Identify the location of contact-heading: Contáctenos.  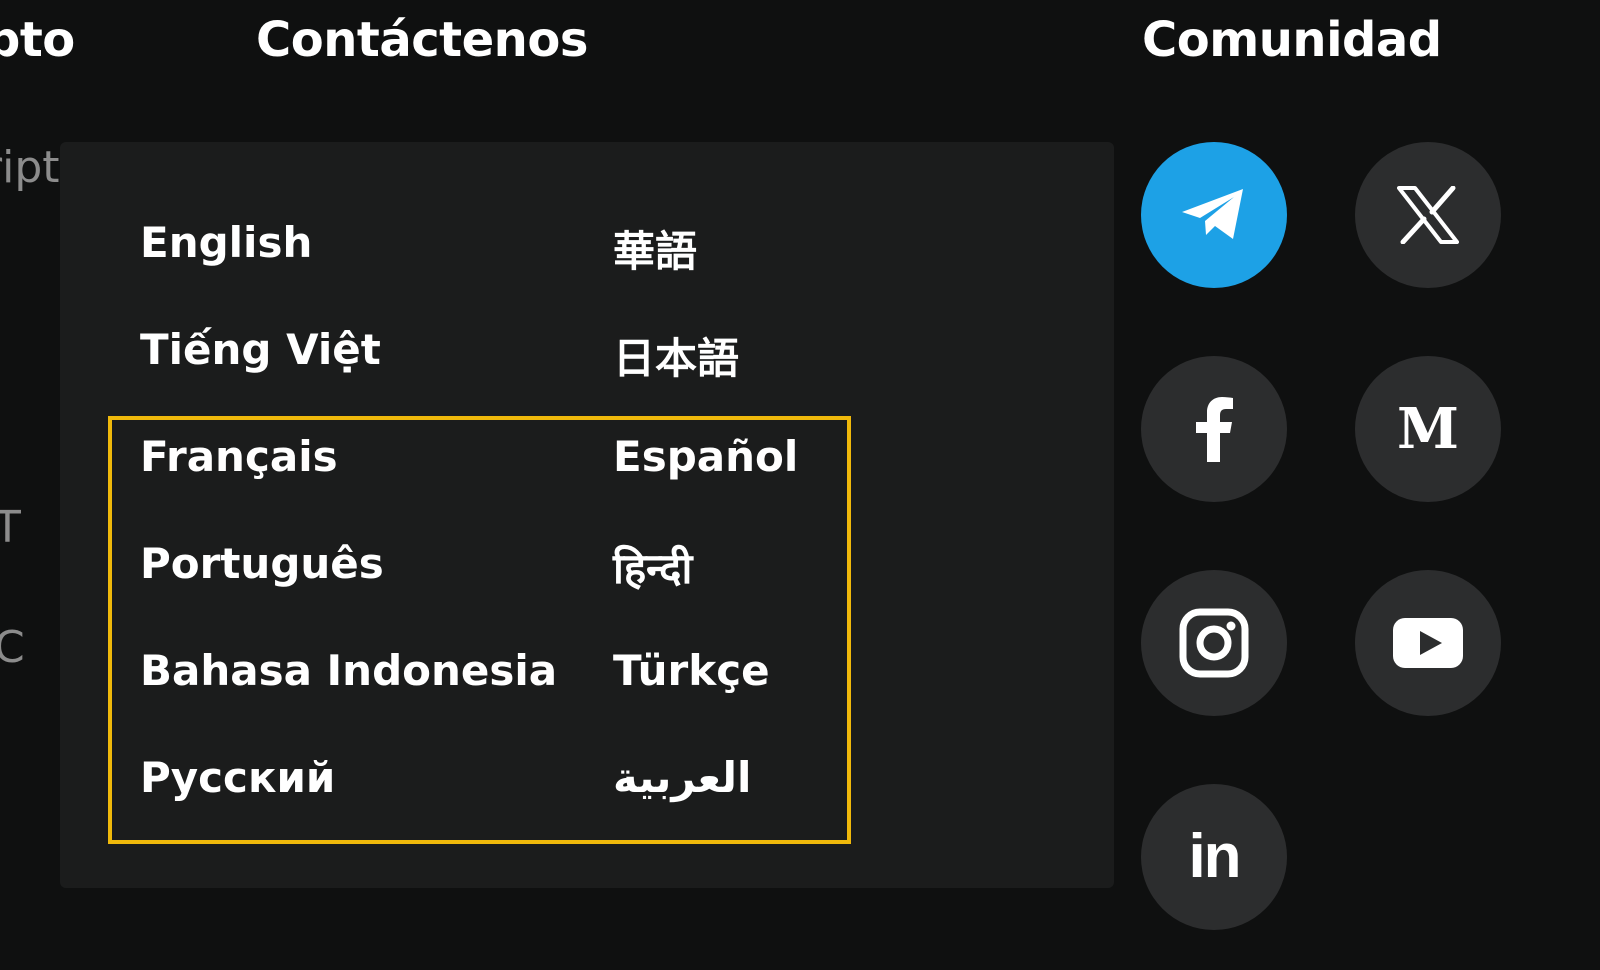
(422, 40).